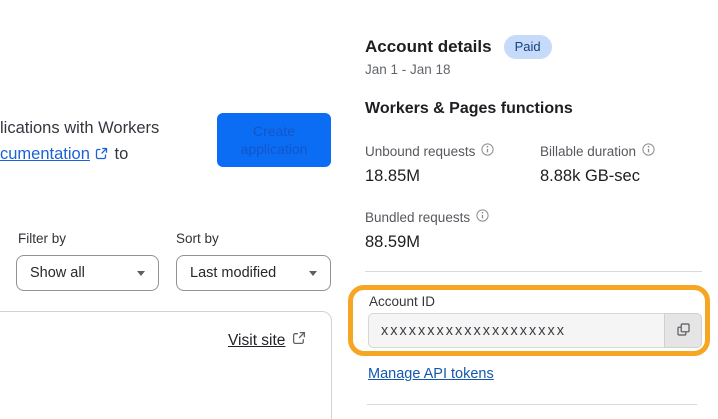 This screenshot has height=419, width=718. I want to click on stat-value: 18.85M, so click(393, 176).